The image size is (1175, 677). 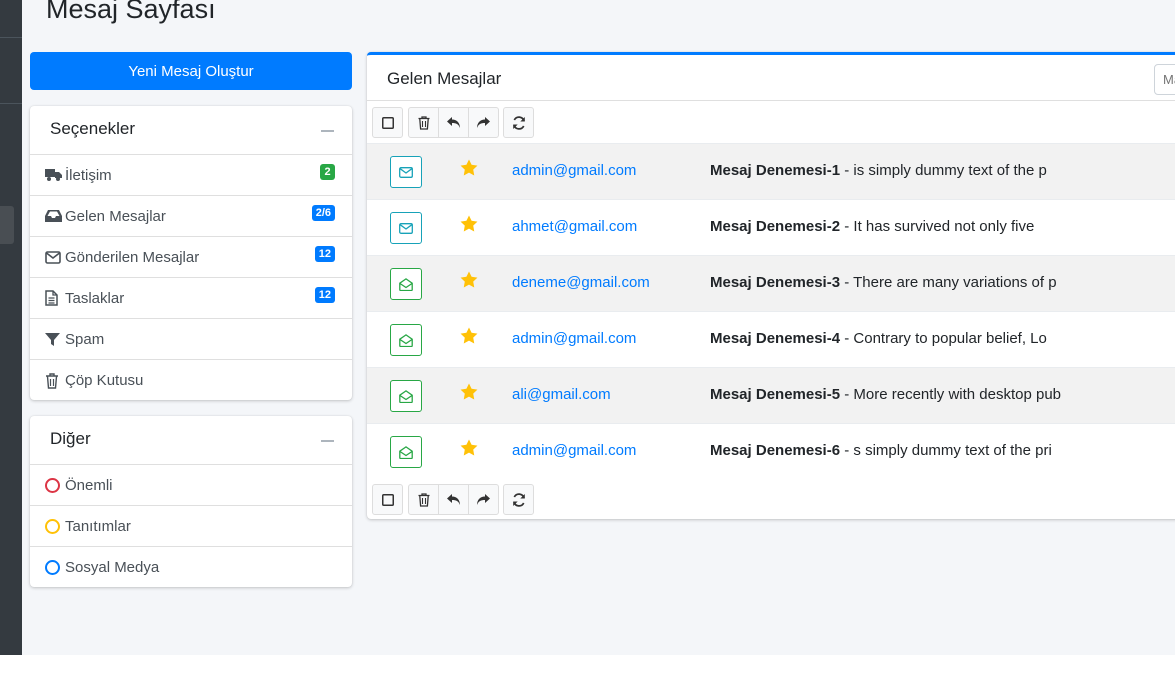 What do you see at coordinates (943, 338) in the screenshot?
I see `subject-preview: - Contrary to popular belief, Lo` at bounding box center [943, 338].